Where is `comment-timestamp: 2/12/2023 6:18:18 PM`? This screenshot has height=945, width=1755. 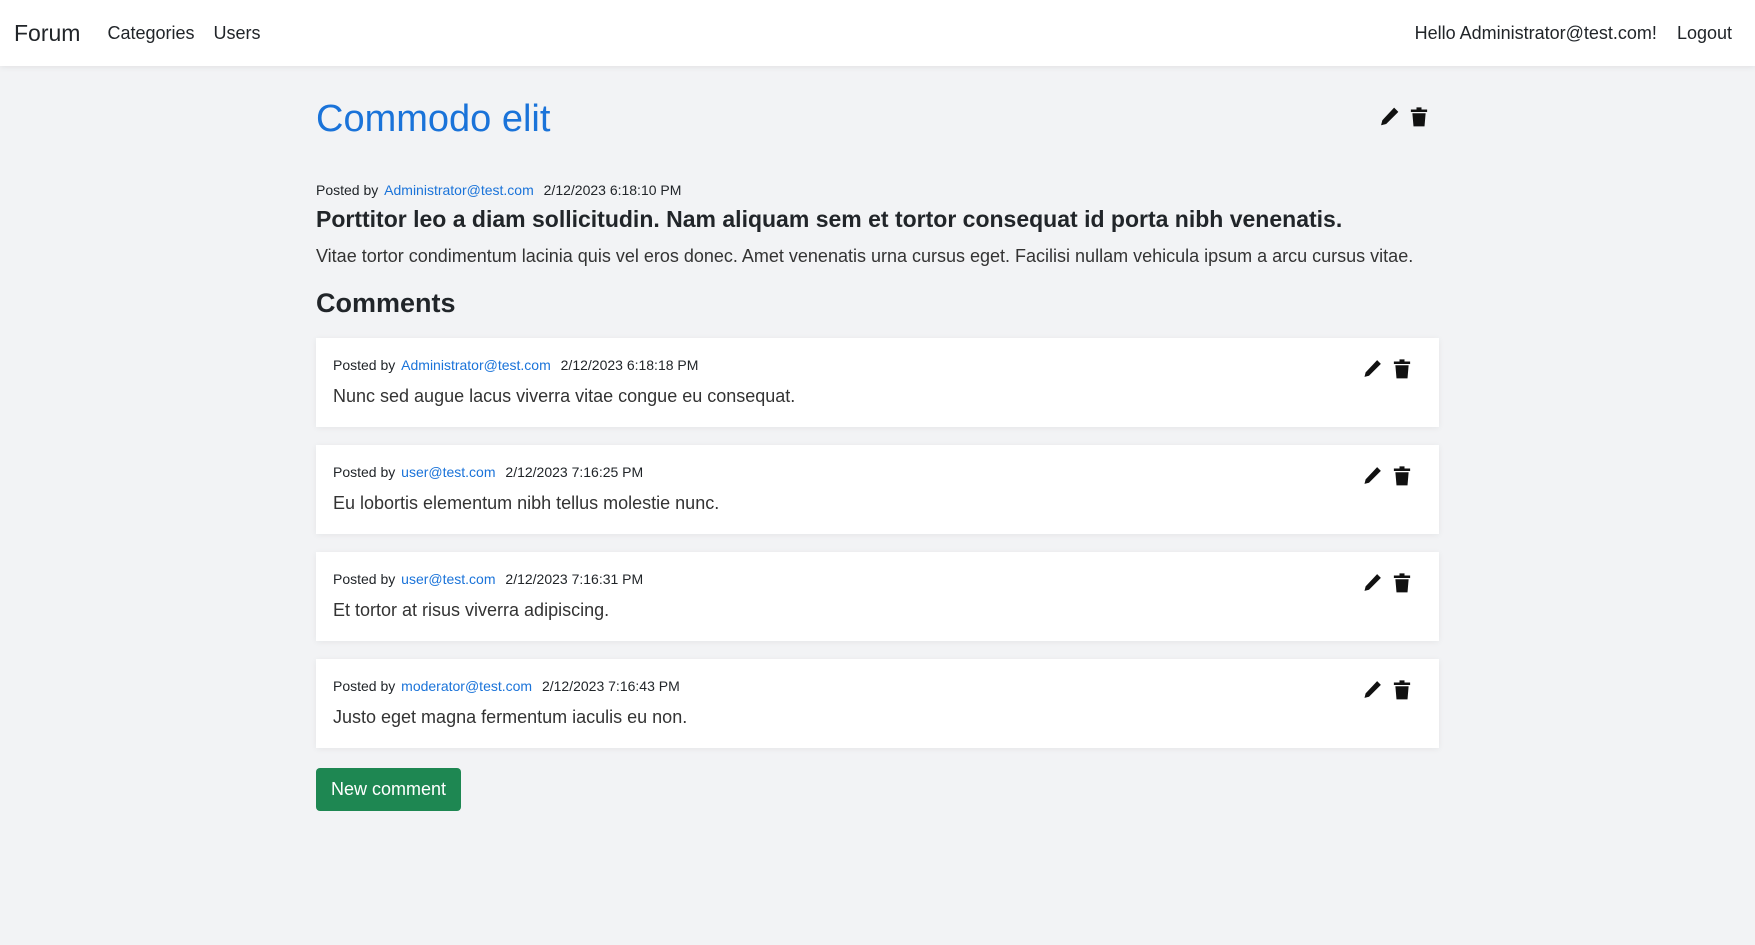 comment-timestamp: 2/12/2023 6:18:18 PM is located at coordinates (629, 365).